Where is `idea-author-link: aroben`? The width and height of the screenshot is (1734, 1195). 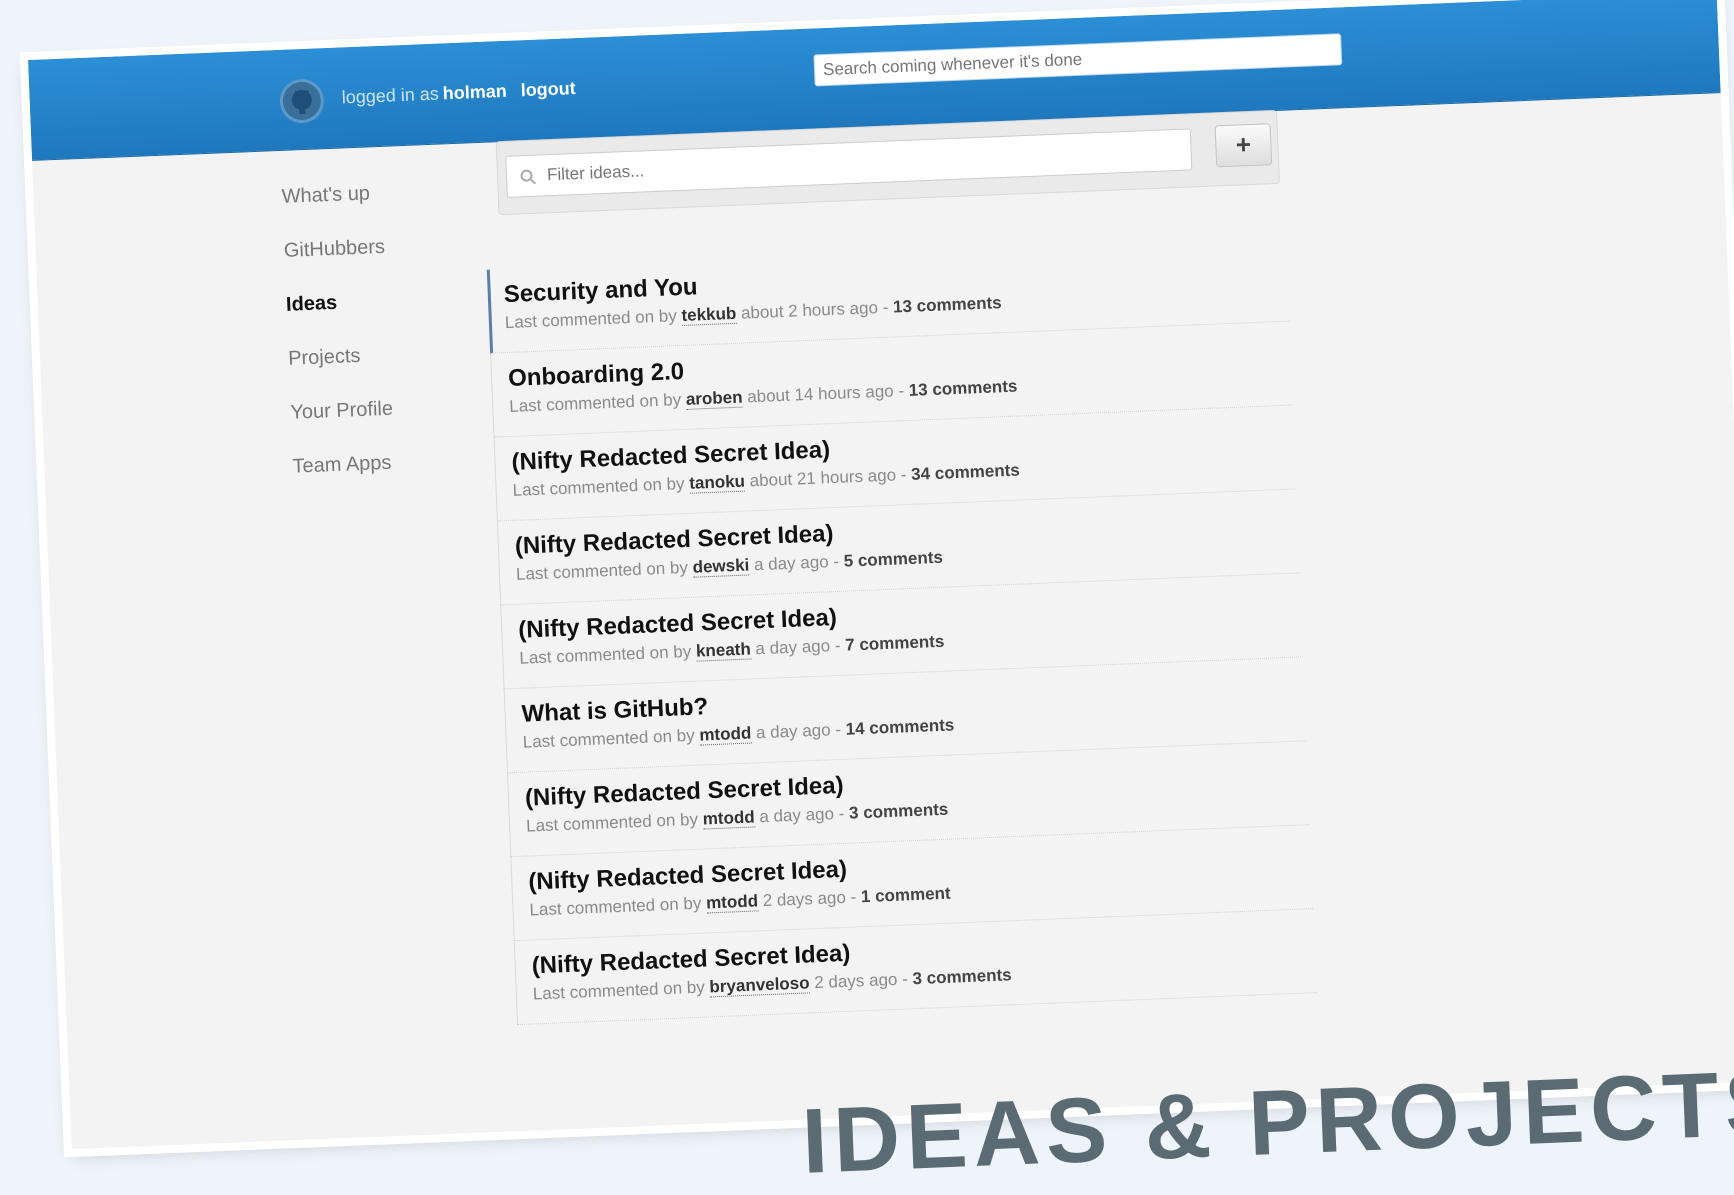
idea-author-link: aroben is located at coordinates (714, 398).